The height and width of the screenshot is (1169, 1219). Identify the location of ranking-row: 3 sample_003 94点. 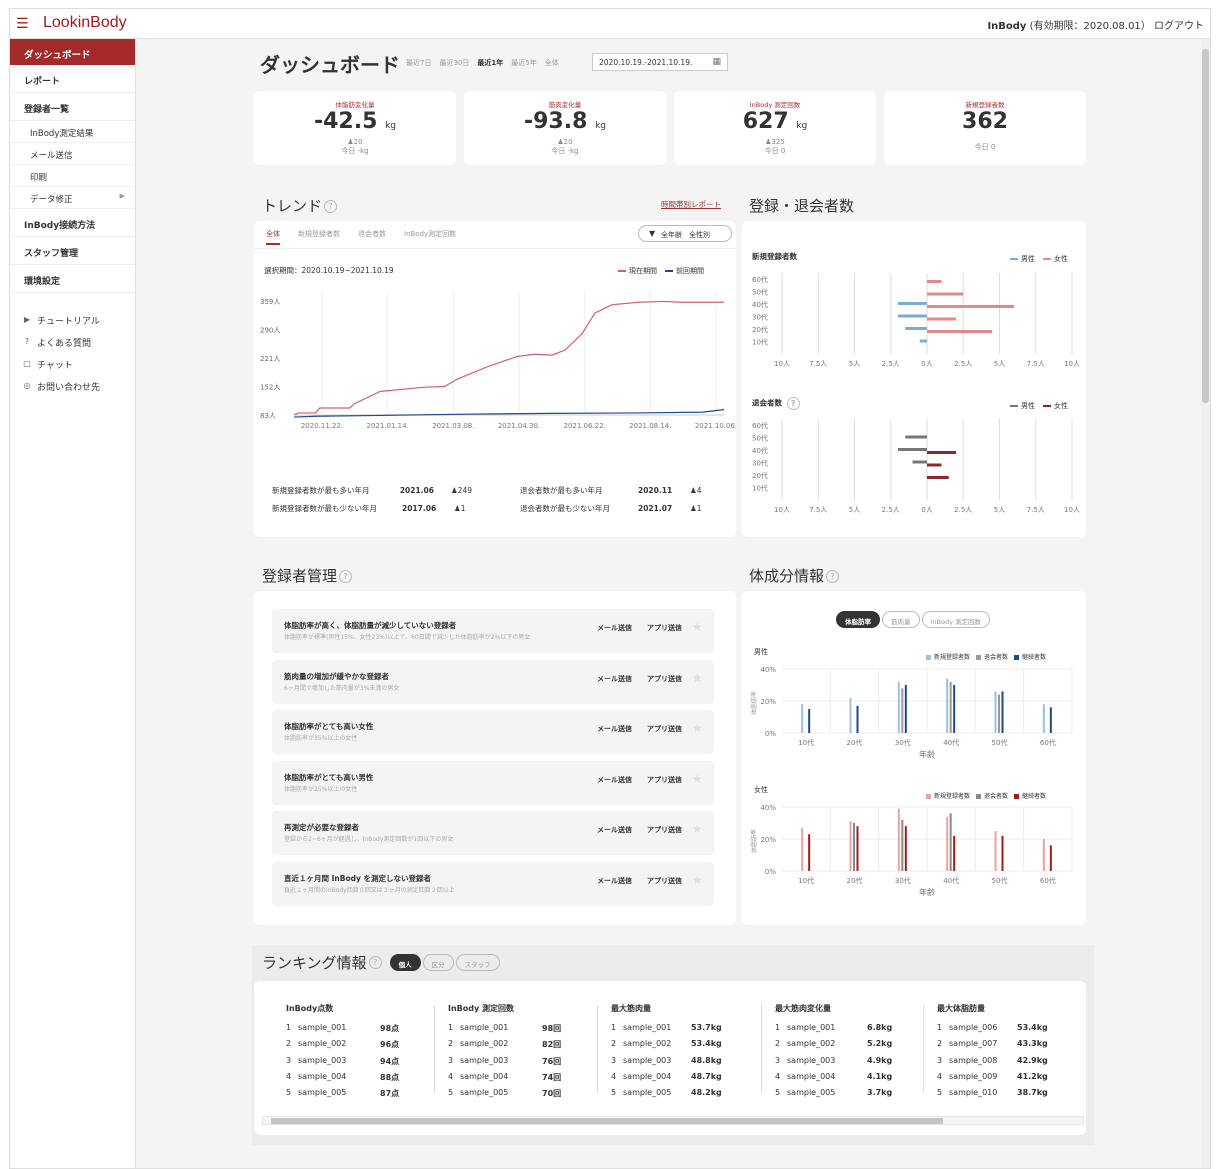
(356, 1064).